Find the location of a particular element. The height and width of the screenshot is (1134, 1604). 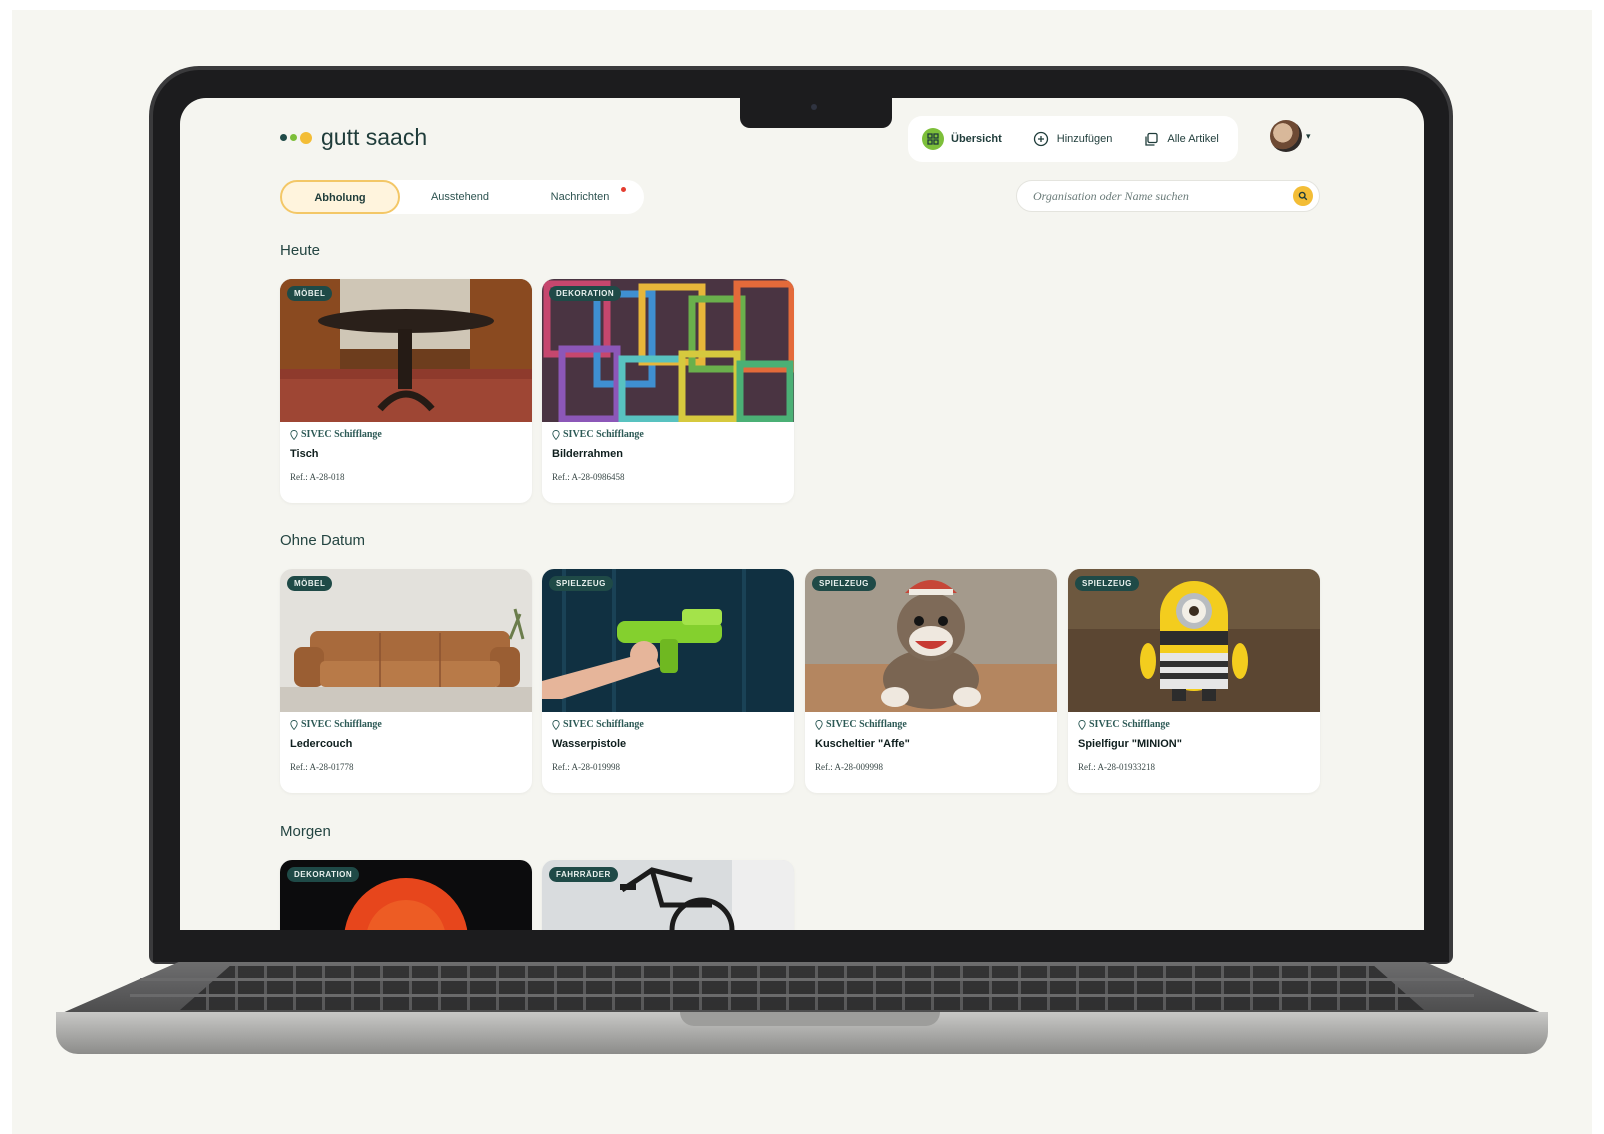

search-icon is located at coordinates (1303, 196).